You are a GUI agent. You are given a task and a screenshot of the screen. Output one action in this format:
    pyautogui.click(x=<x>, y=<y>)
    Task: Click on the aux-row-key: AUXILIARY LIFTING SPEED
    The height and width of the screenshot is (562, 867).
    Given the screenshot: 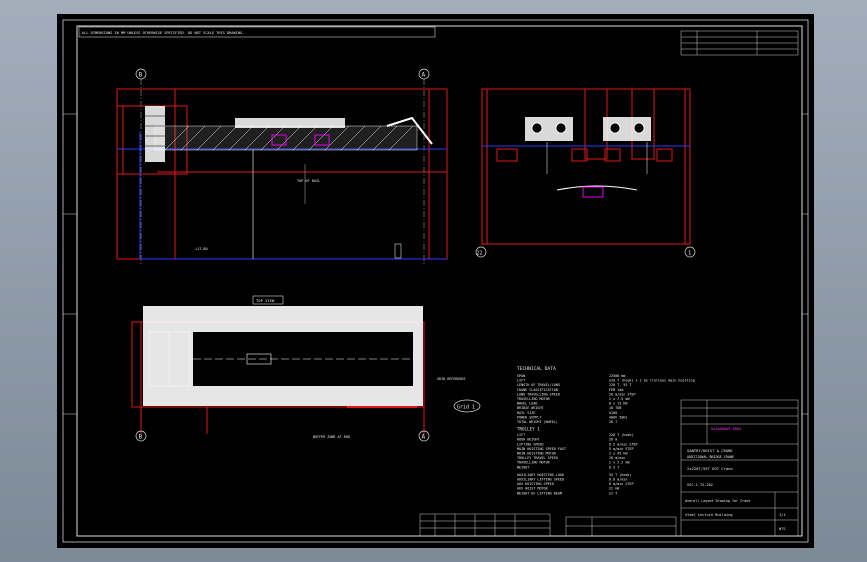 What is the action you would take?
    pyautogui.click(x=540, y=480)
    